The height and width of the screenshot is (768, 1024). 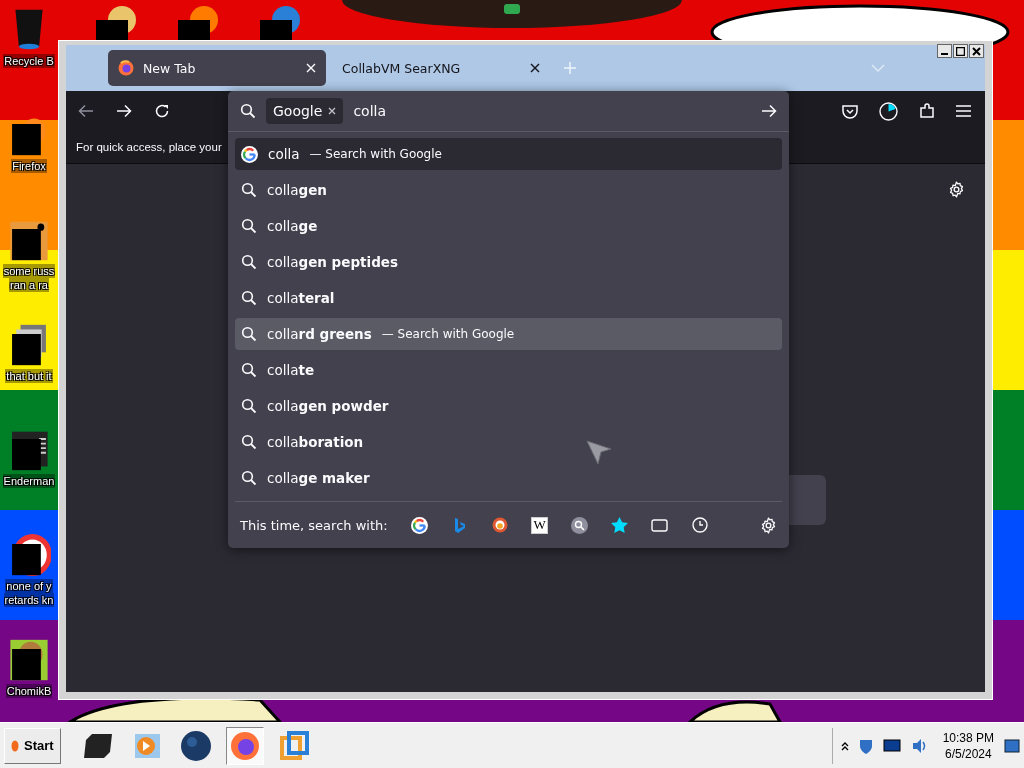 I want to click on suggestion-text: collagen peptides, so click(x=333, y=262).